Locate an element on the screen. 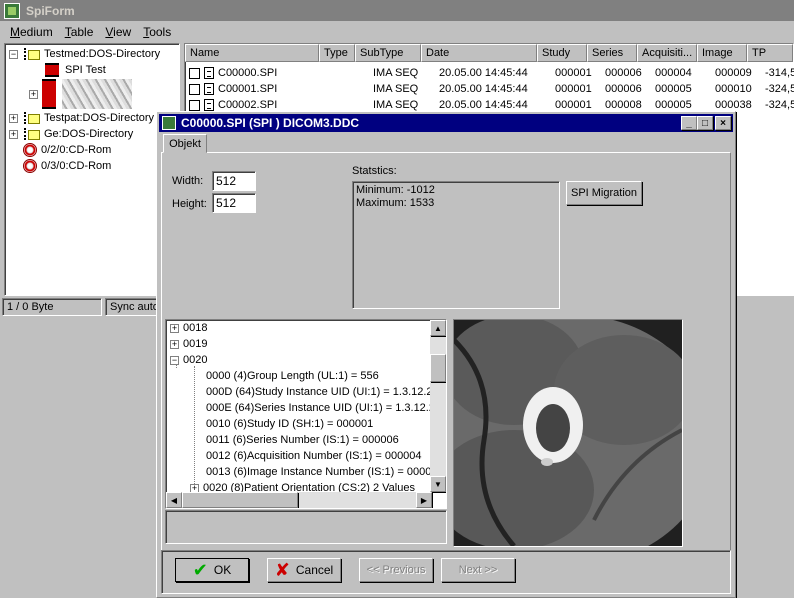 This screenshot has width=794, height=598. tree-item-ge: + Ge:DOS-Directory is located at coordinates (71, 134).